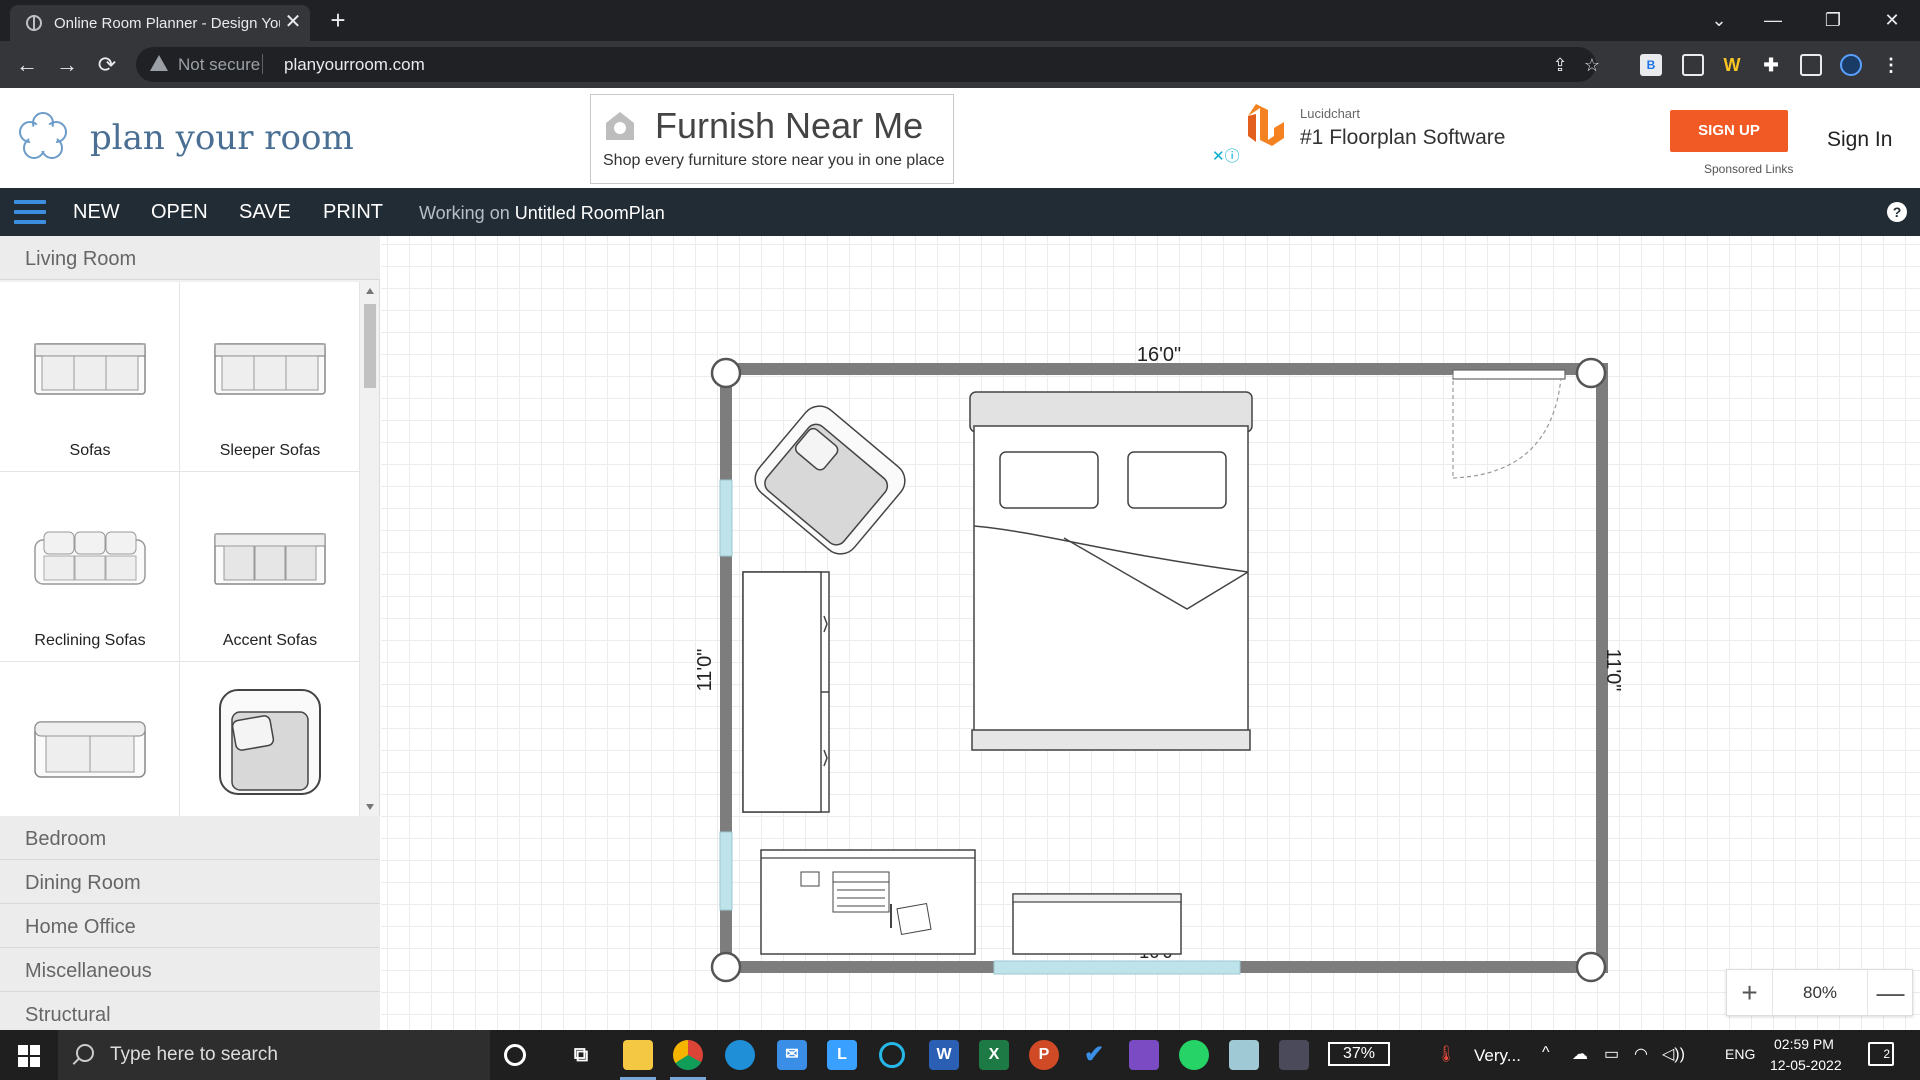 The height and width of the screenshot is (1080, 1920). I want to click on whatsapp-icon, so click(1194, 1055).